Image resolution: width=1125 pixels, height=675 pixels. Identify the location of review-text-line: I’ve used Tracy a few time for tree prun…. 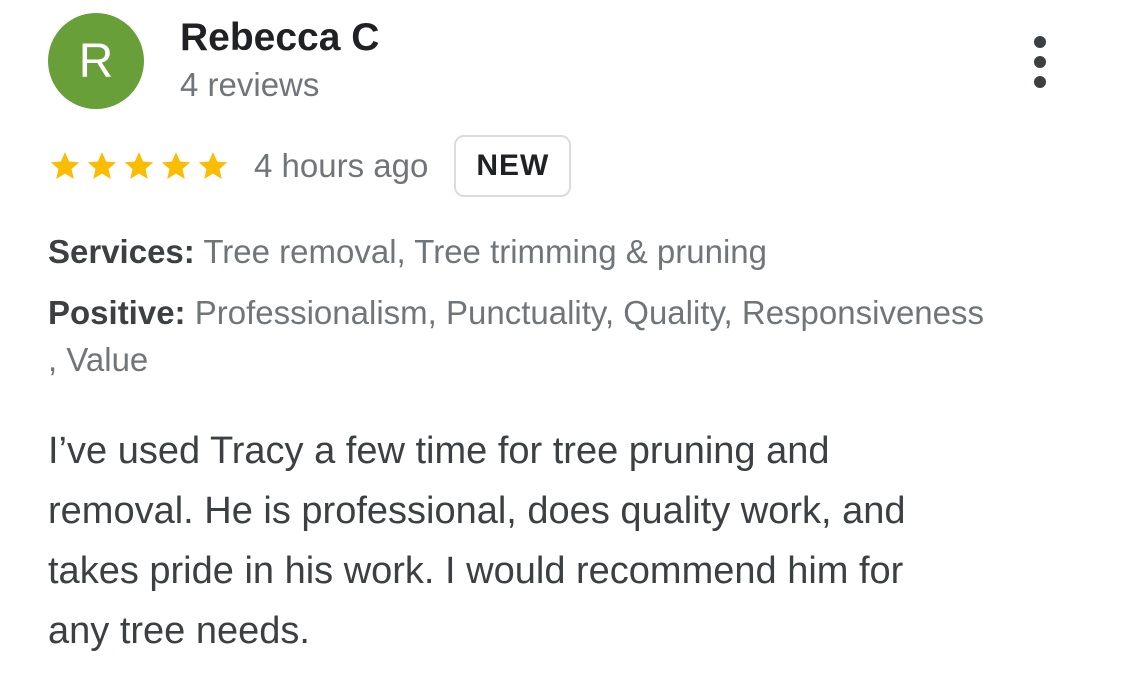
(439, 451).